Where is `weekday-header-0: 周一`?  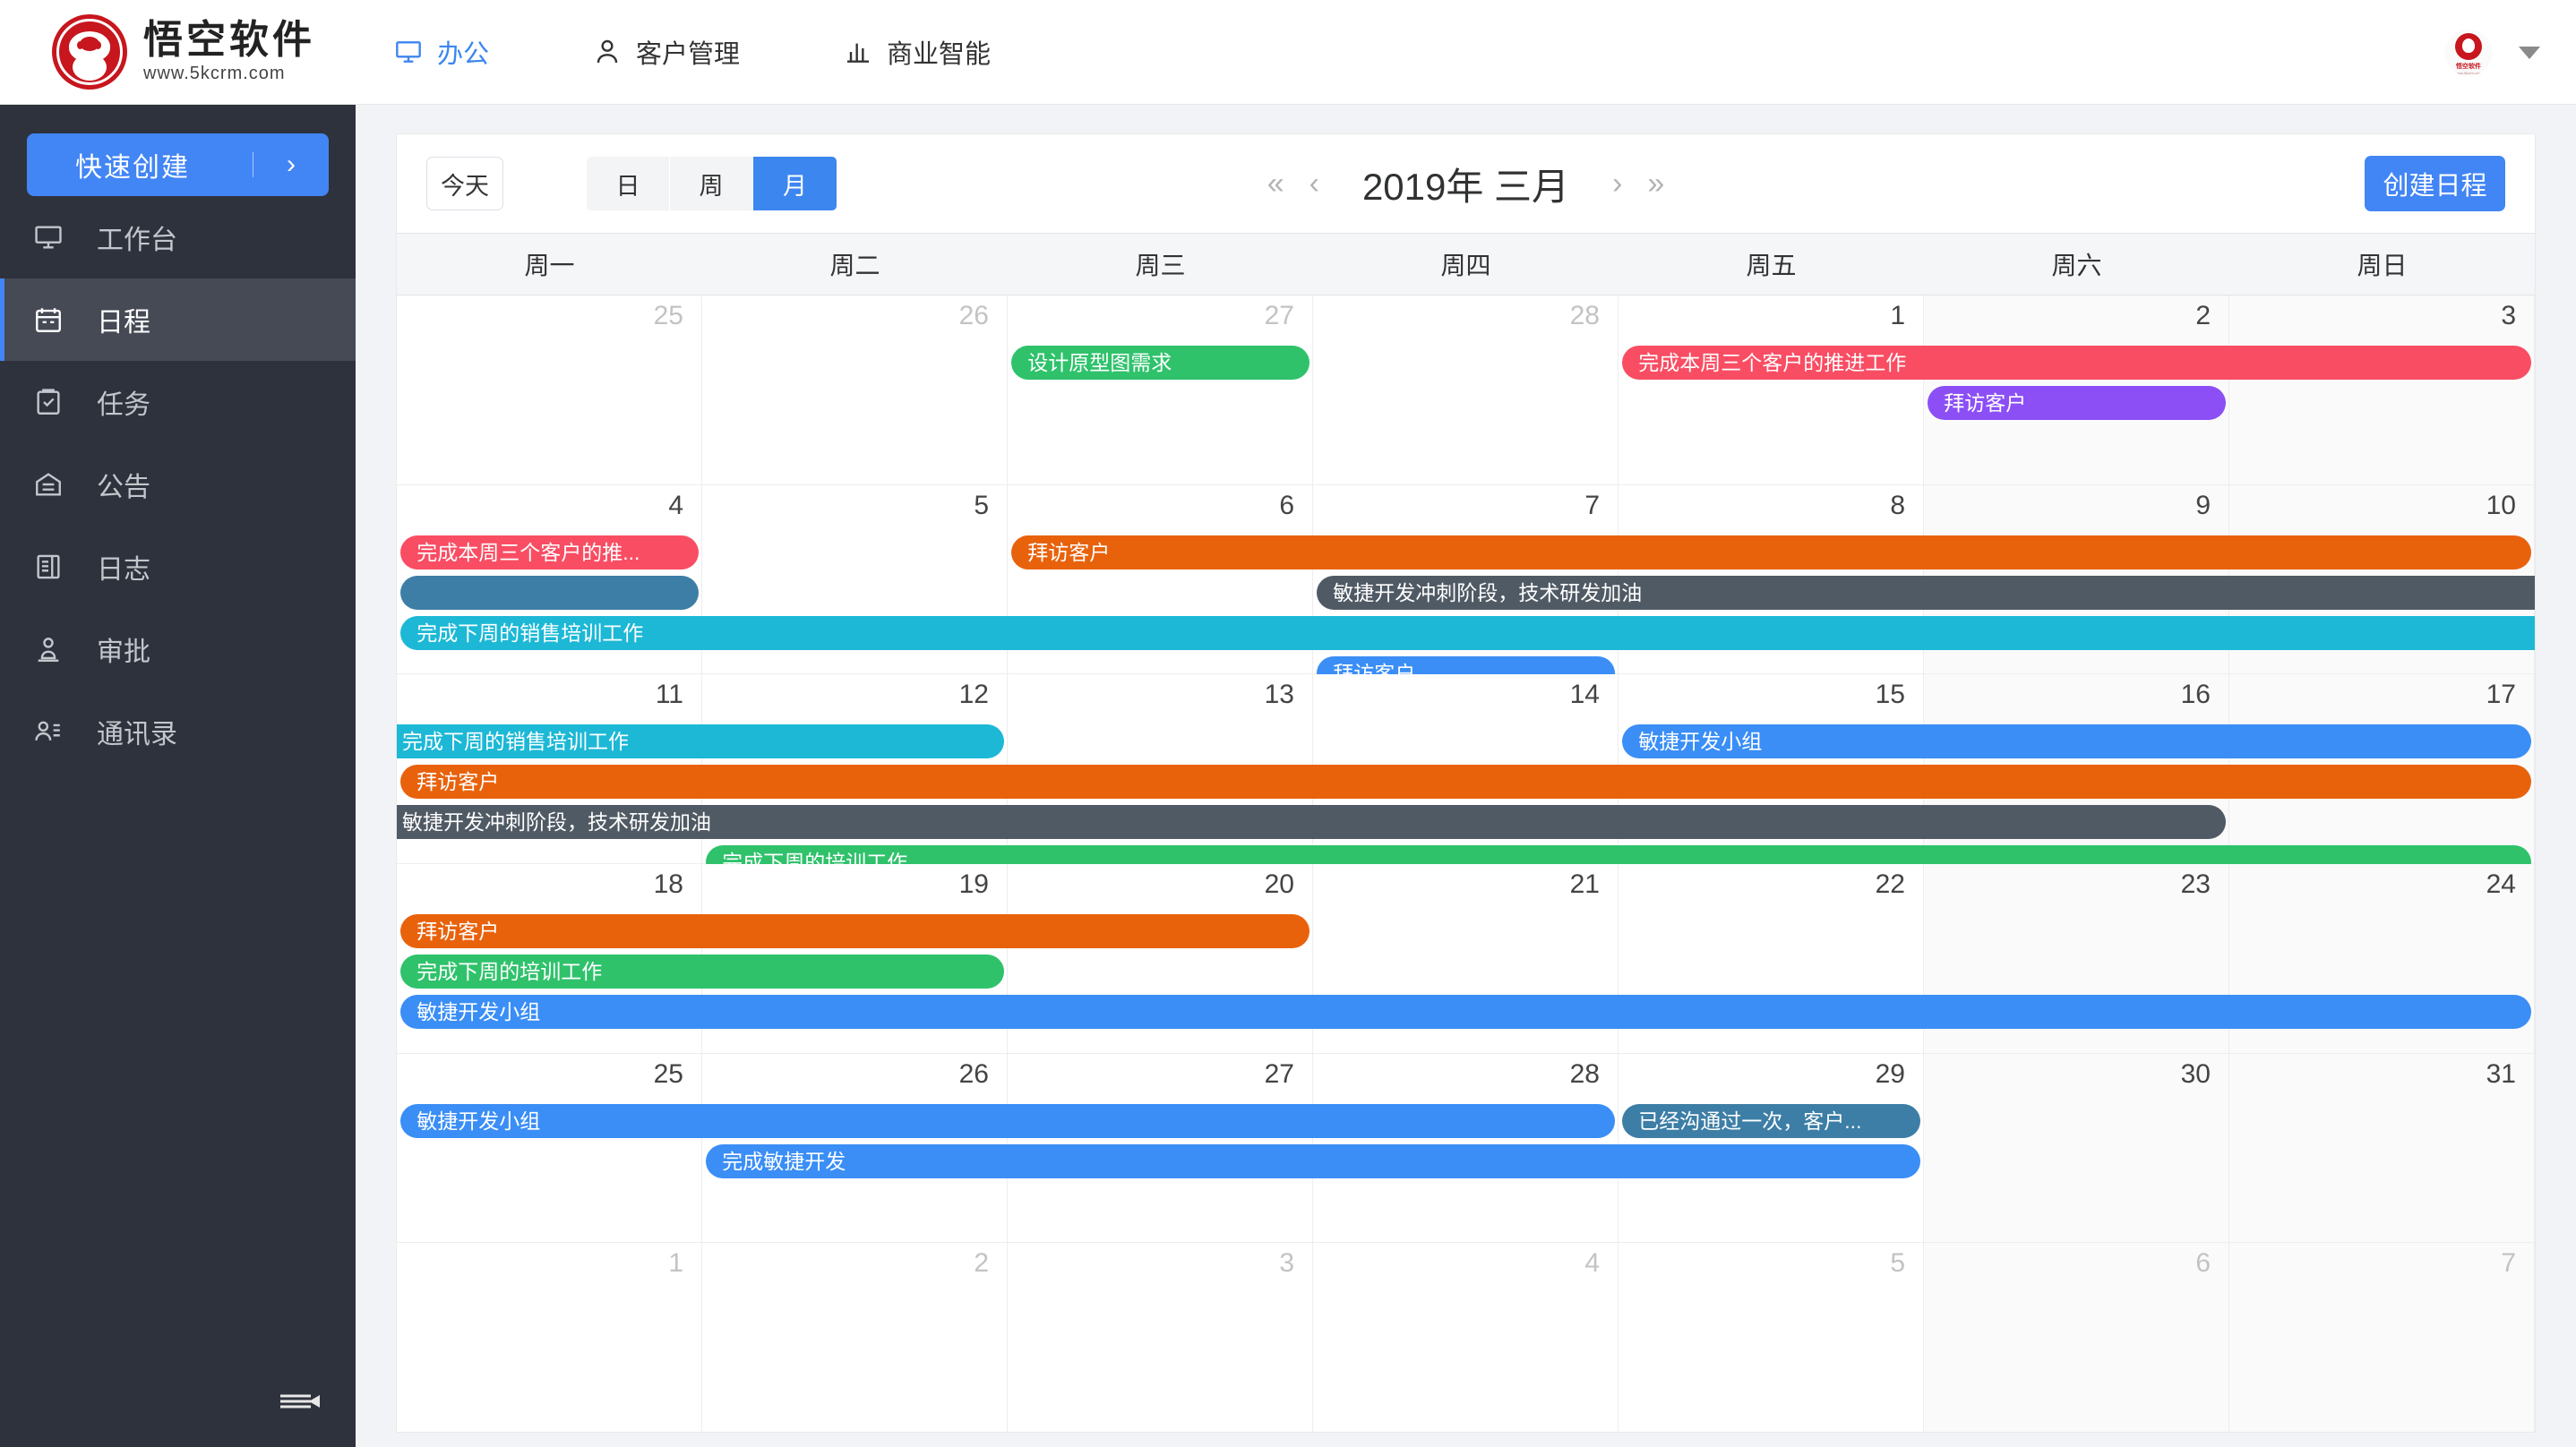 weekday-header-0: 周一 is located at coordinates (549, 265).